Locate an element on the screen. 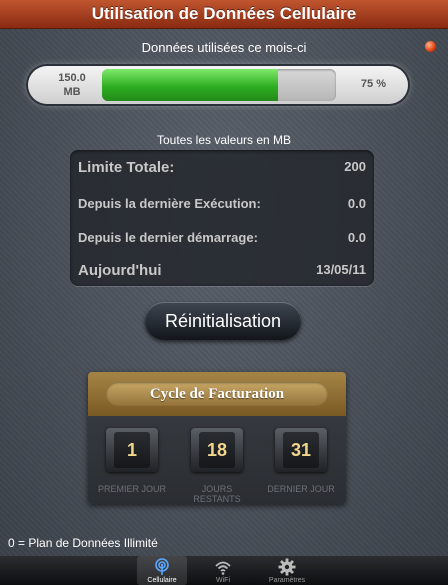 The height and width of the screenshot is (585, 448). tab-wifi: WiFi is located at coordinates (223, 570).